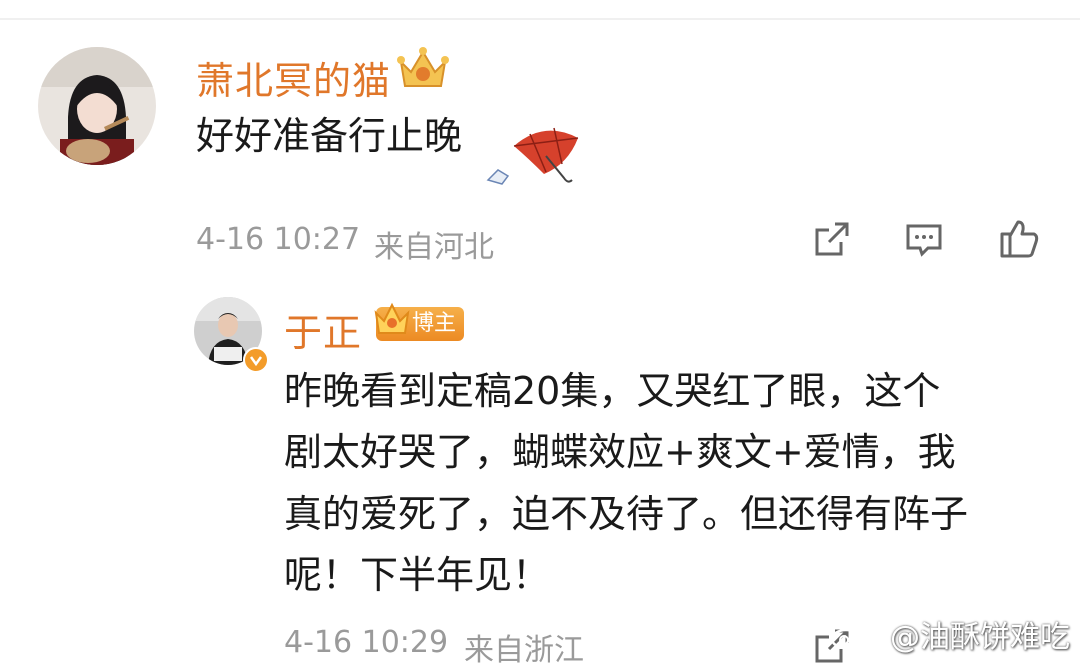 This screenshot has height=669, width=1080. Describe the element at coordinates (536, 157) in the screenshot. I see `umbrella-icon` at that location.